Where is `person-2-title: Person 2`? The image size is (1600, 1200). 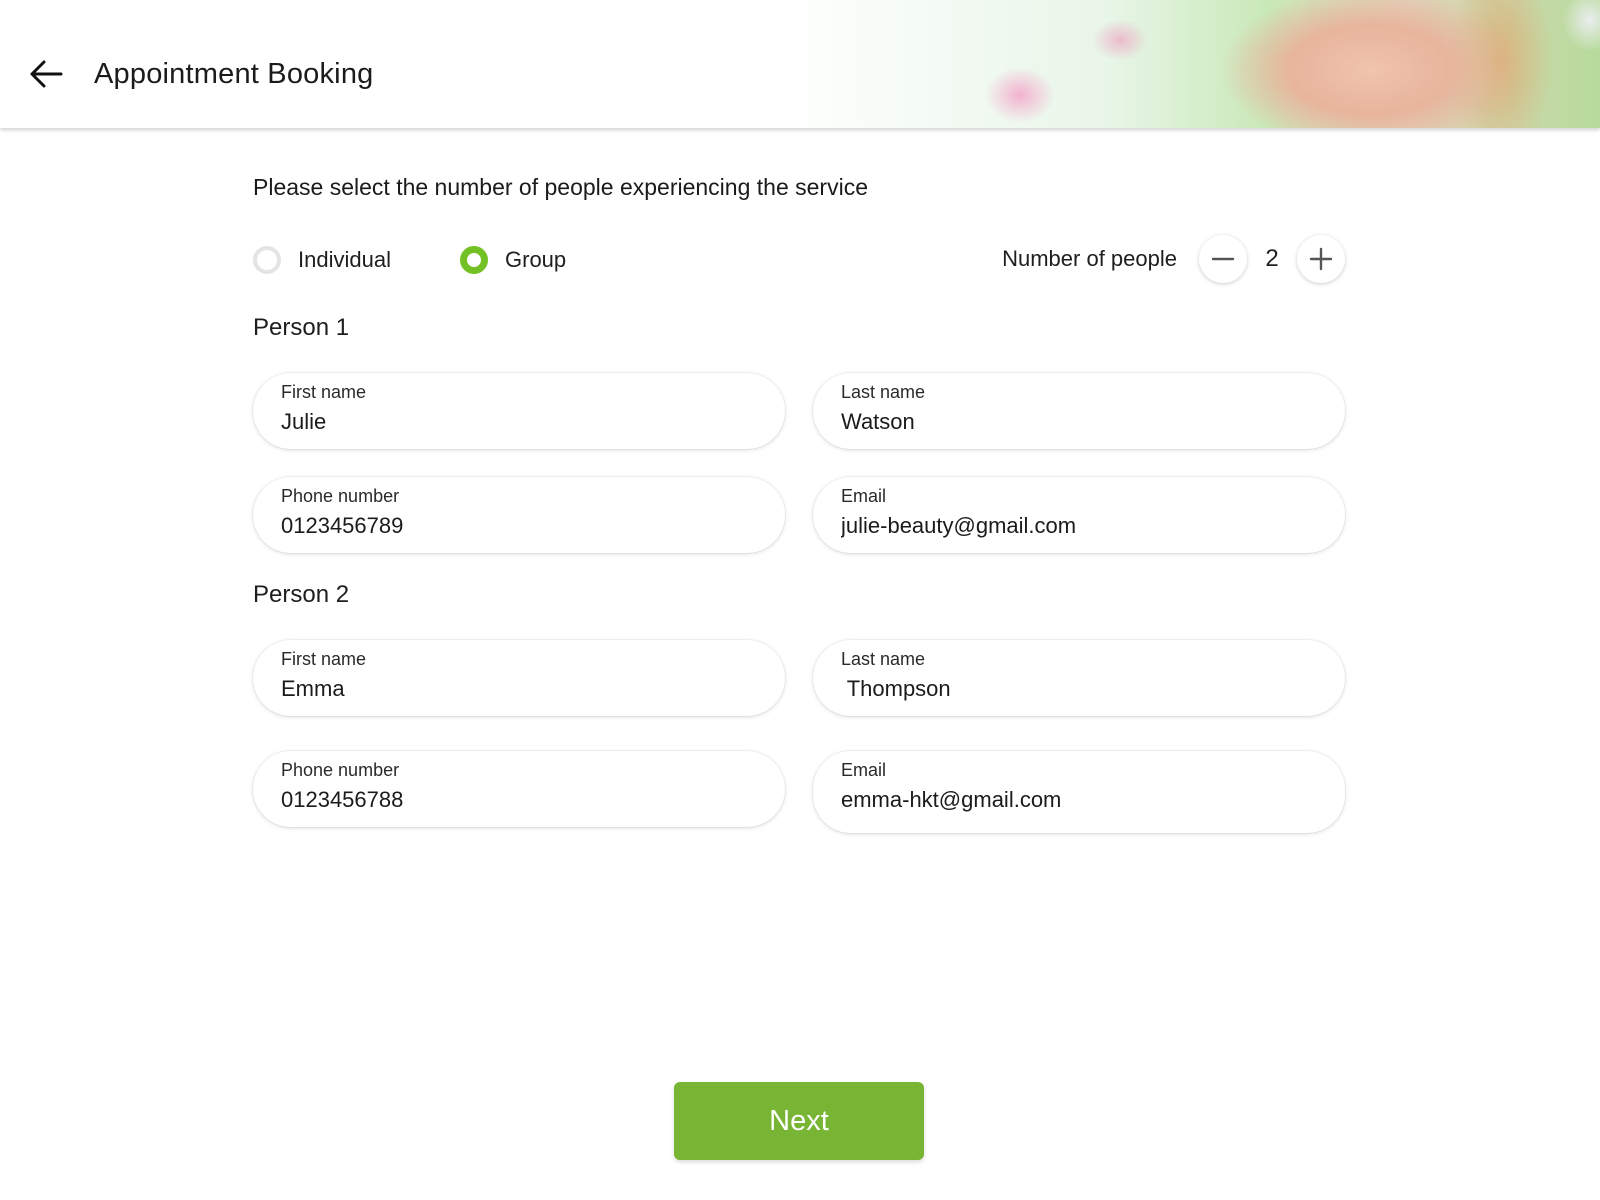
person-2-title: Person 2 is located at coordinates (301, 594).